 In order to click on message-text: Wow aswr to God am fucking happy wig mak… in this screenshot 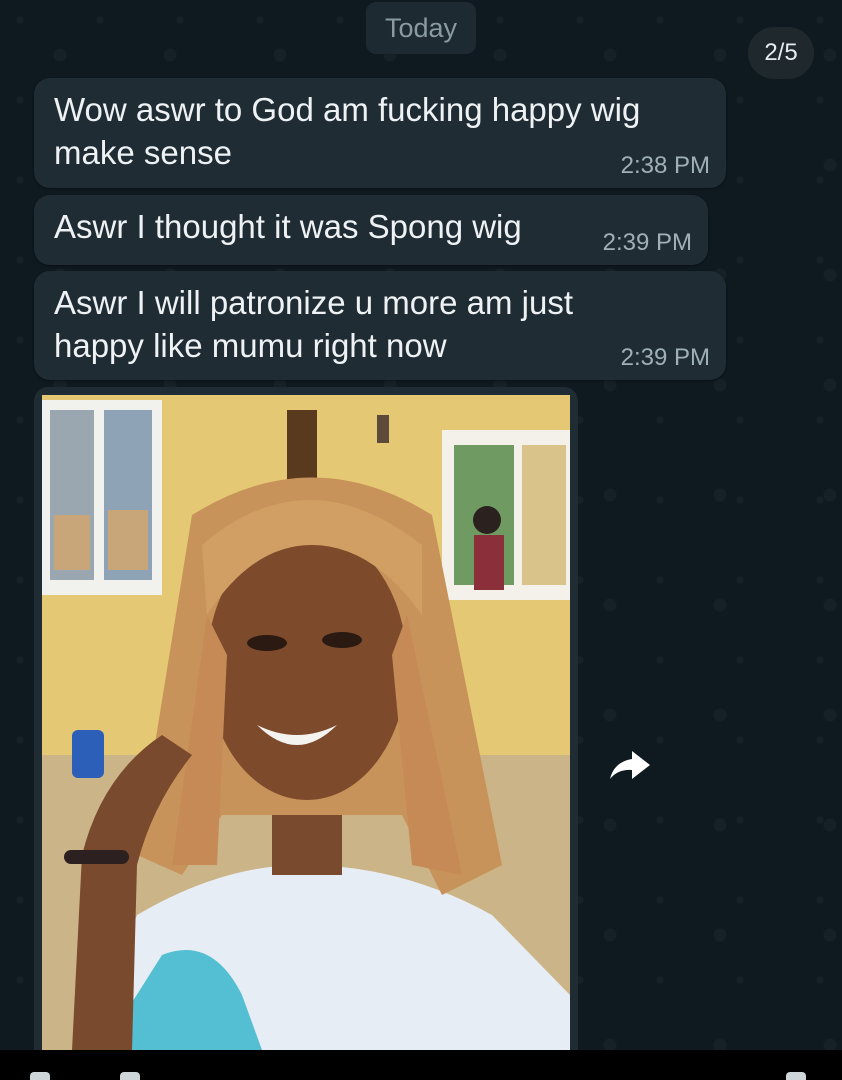, I will do `click(347, 131)`.